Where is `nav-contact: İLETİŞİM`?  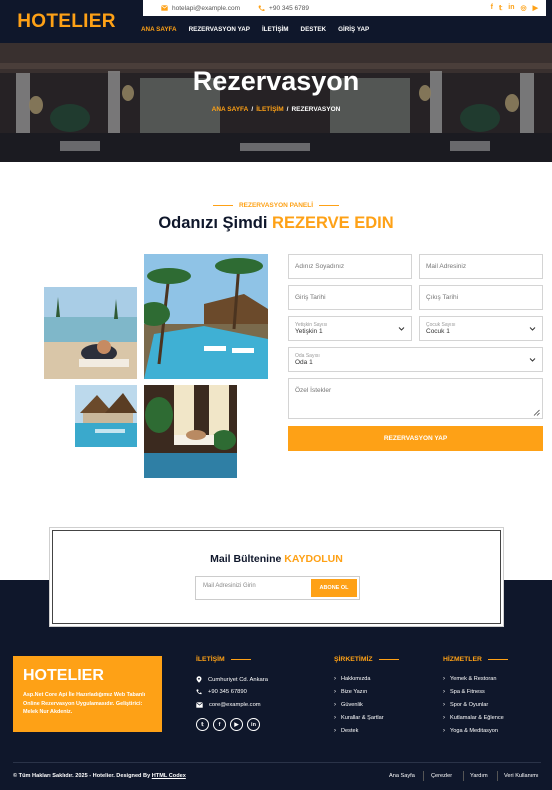 nav-contact: İLETİŞİM is located at coordinates (275, 29).